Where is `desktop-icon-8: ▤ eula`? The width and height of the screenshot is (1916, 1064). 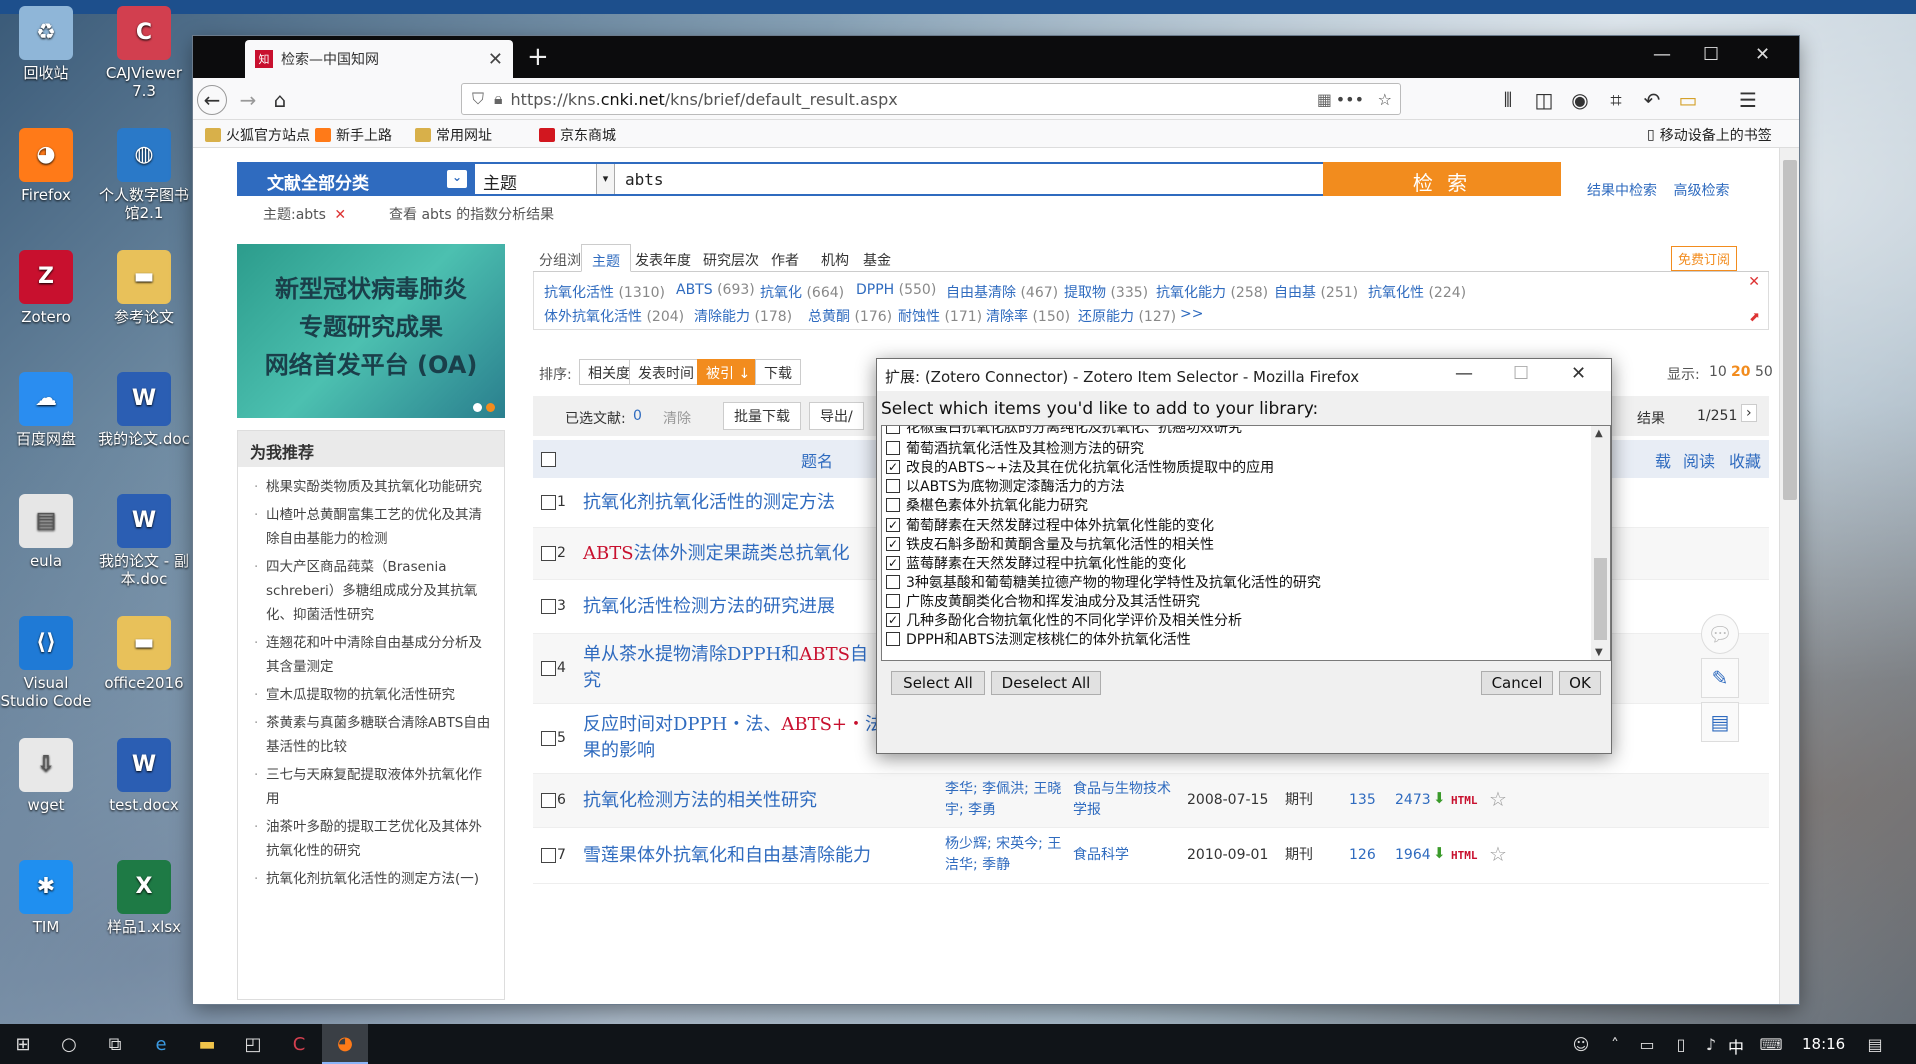
desktop-icon-8: ▤ eula is located at coordinates (47, 532).